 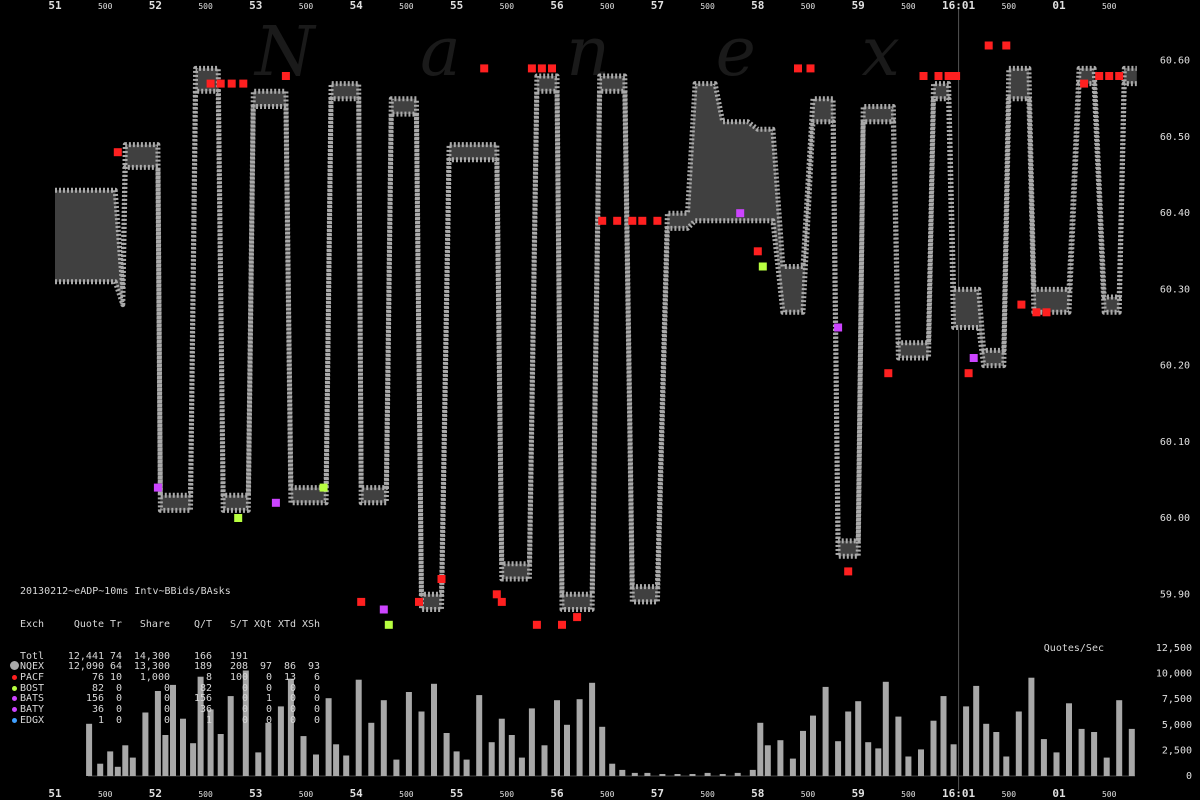 What do you see at coordinates (557, 793) in the screenshot?
I see `x-tick-label-bottom: 56` at bounding box center [557, 793].